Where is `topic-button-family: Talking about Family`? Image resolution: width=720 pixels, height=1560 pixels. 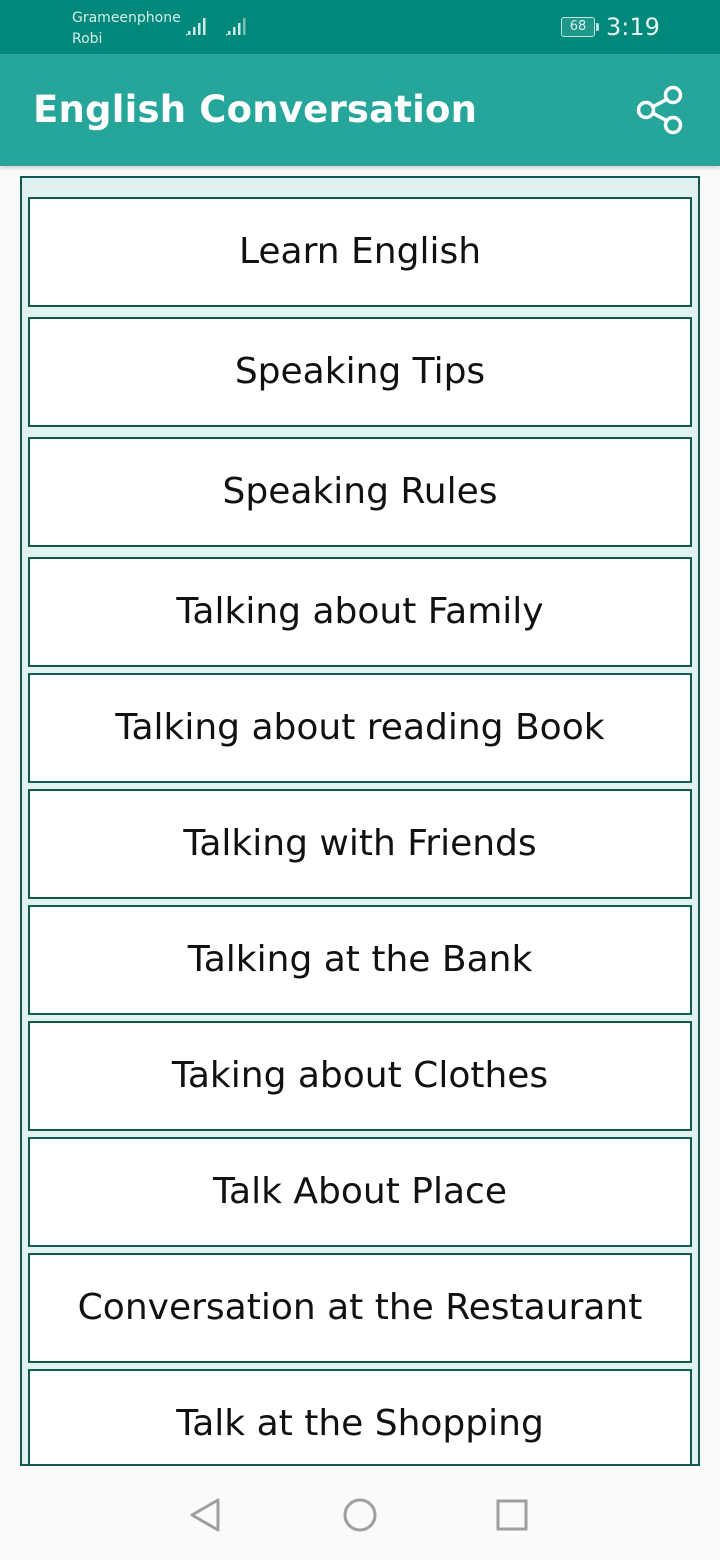 topic-button-family: Talking about Family is located at coordinates (360, 612).